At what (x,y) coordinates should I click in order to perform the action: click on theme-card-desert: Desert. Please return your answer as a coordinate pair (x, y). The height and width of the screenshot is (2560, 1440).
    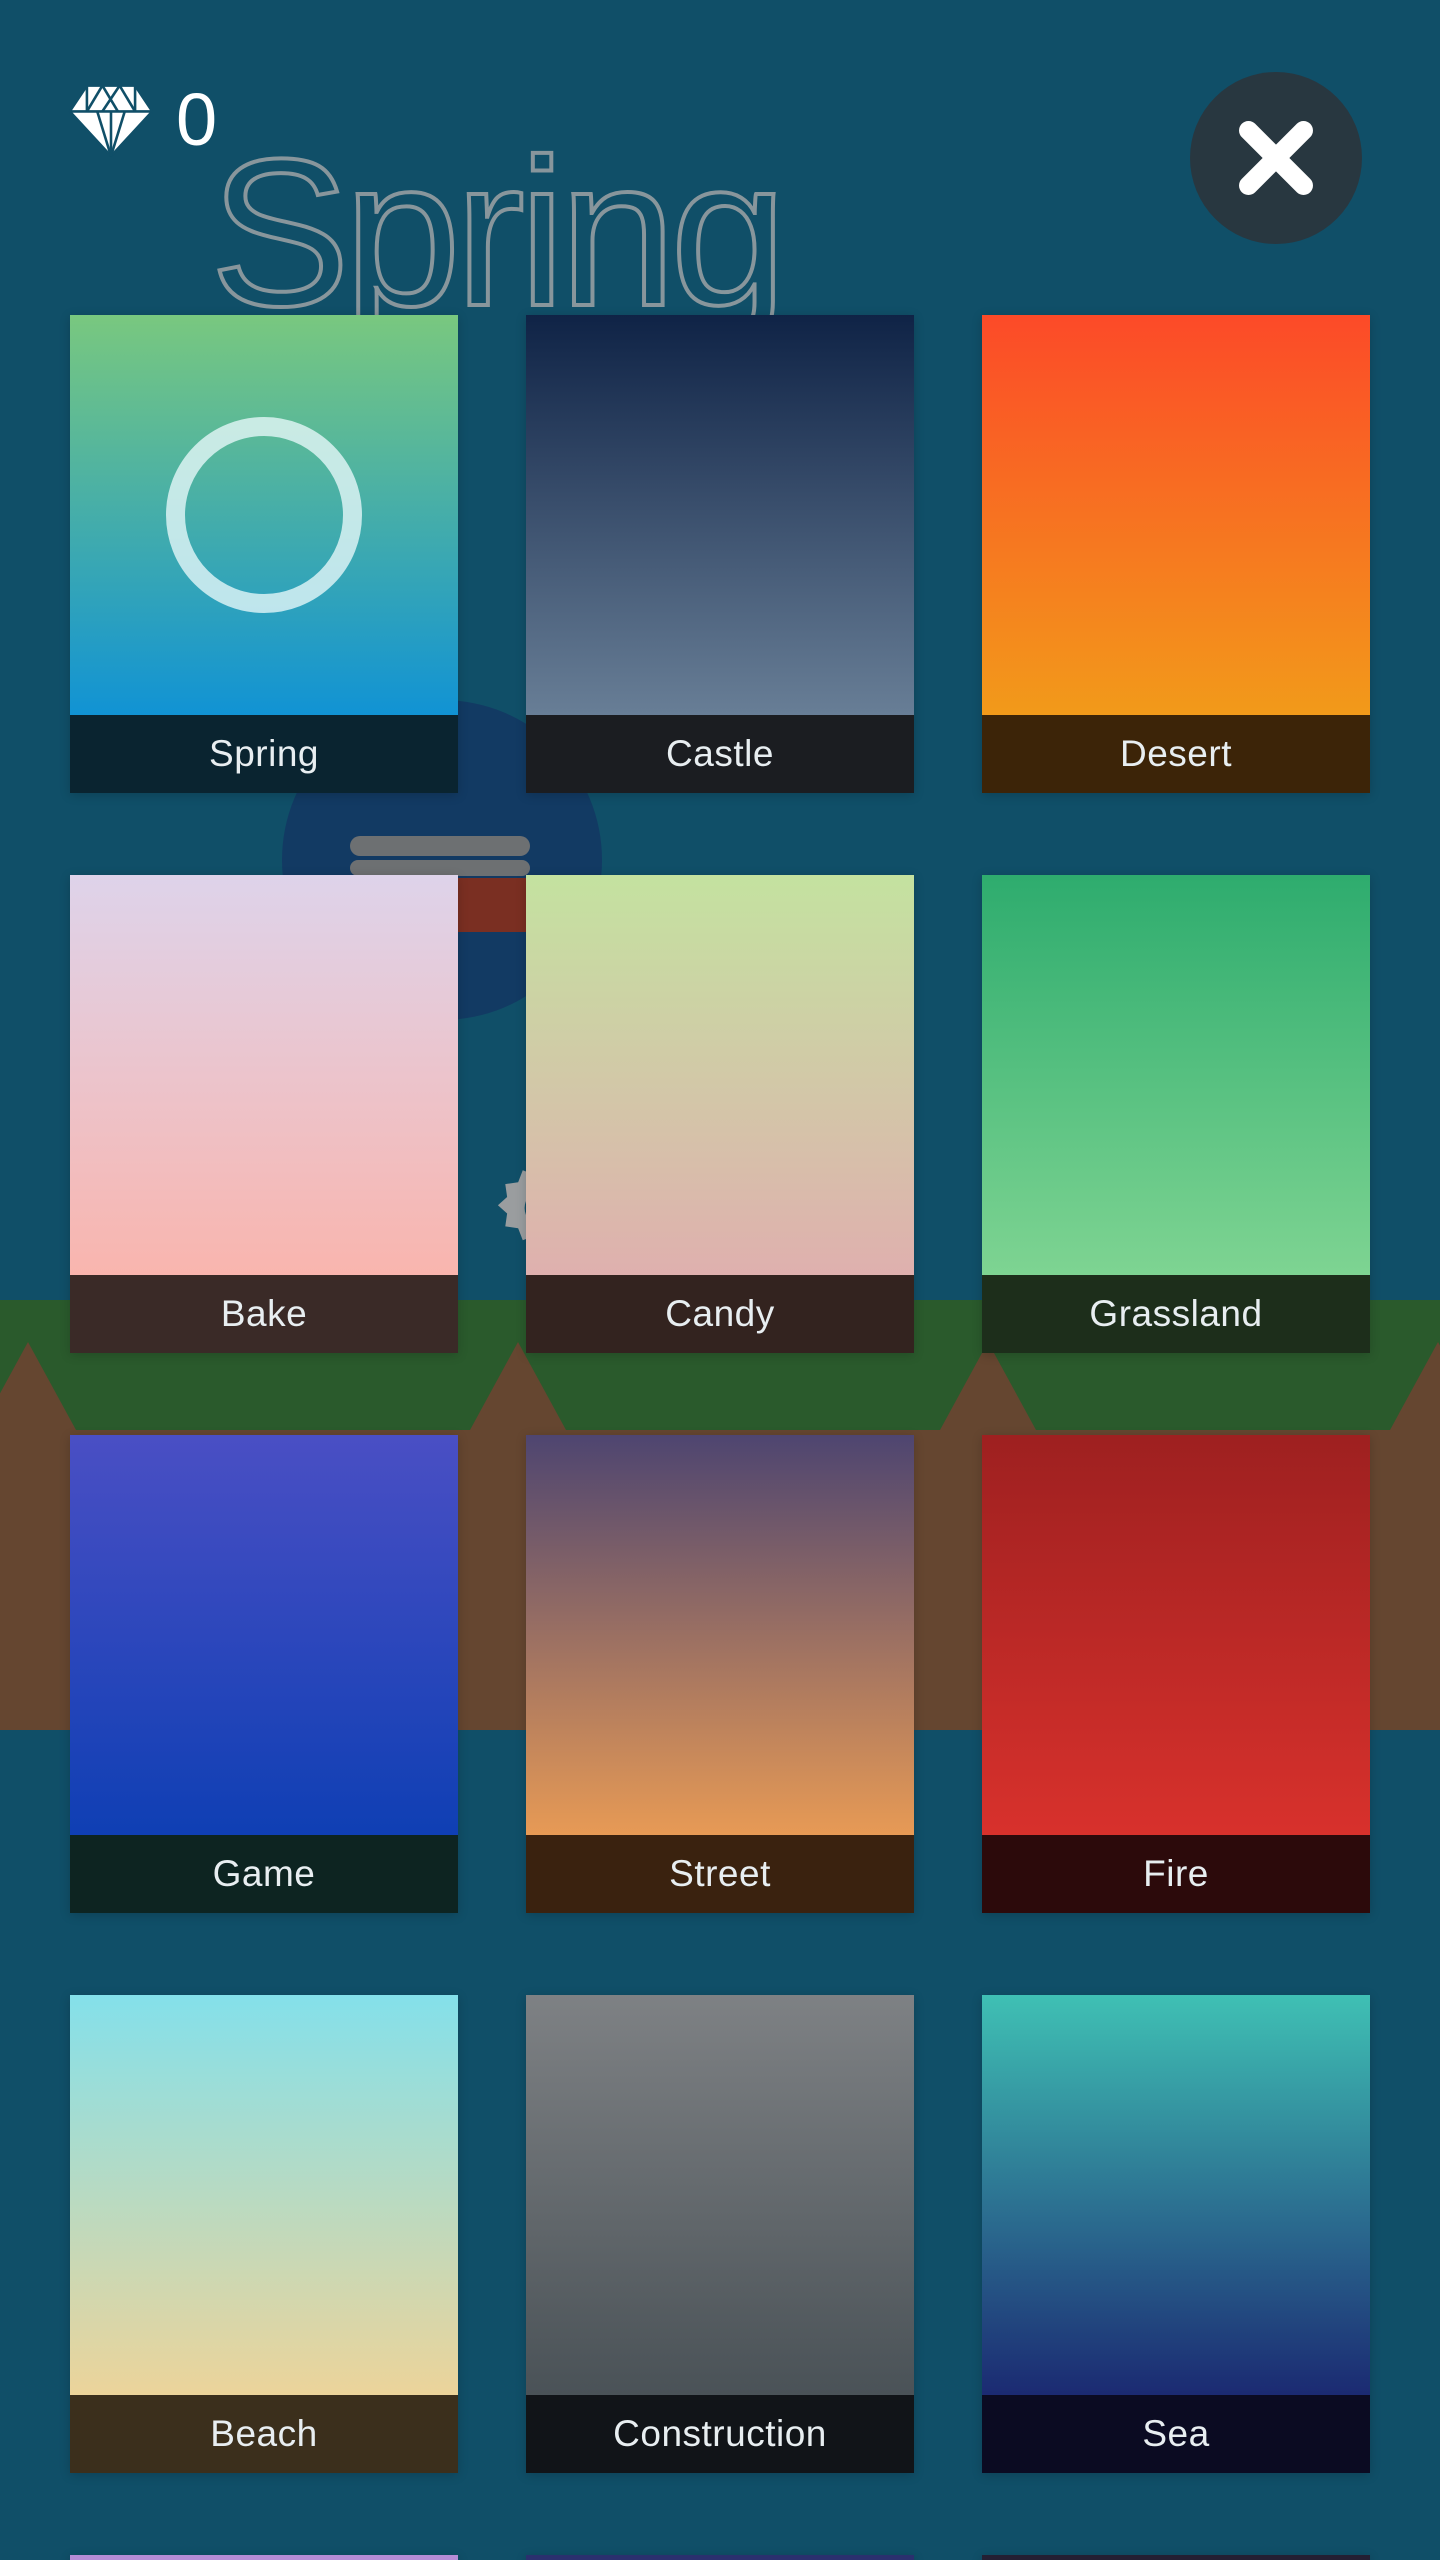
    Looking at the image, I should click on (1176, 554).